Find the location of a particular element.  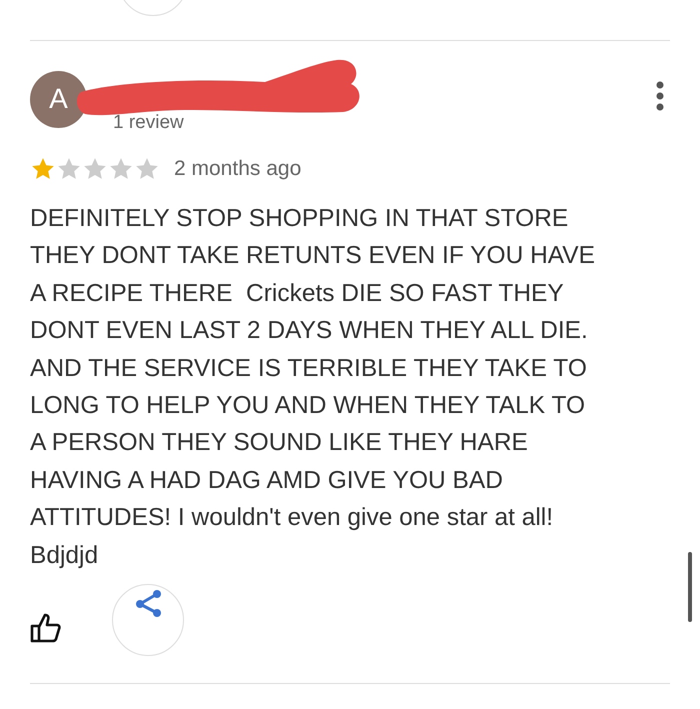

scrollbar is located at coordinates (690, 587).